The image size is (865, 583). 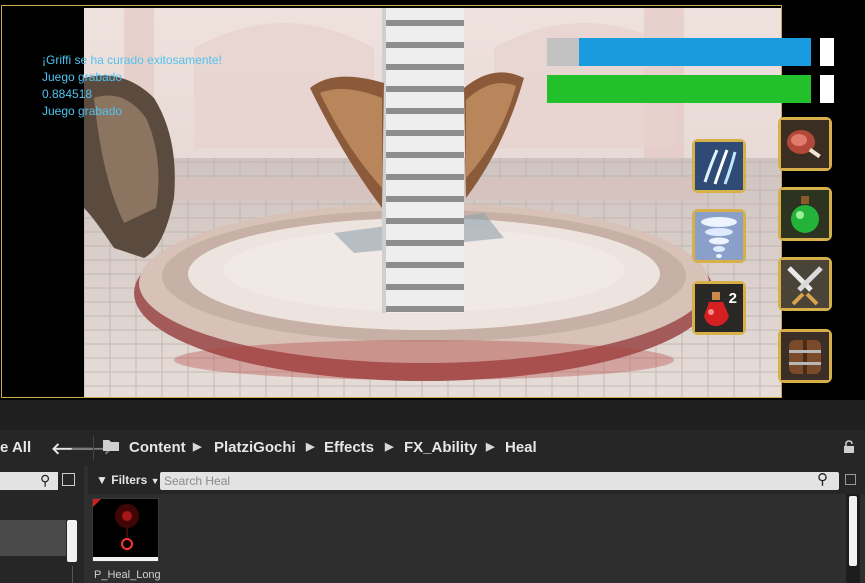 I want to click on claw-slash-icon, so click(x=719, y=166).